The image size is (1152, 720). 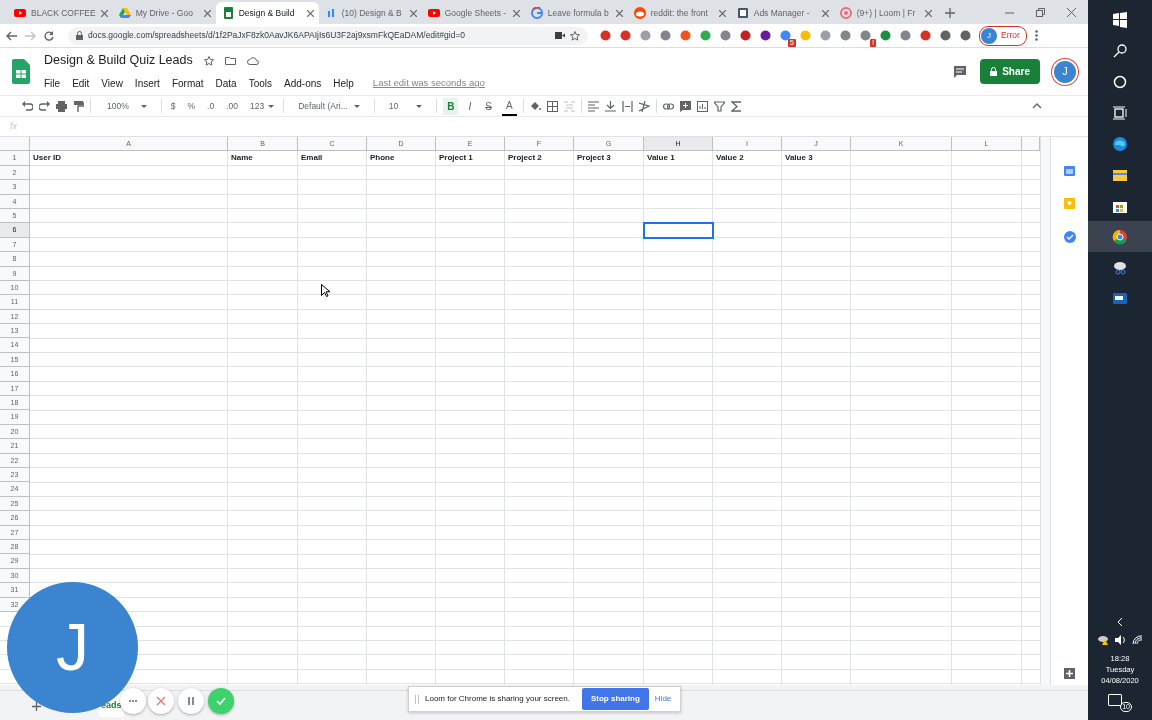 I want to click on browser-tab: (10) Design & B, so click(x=370, y=13).